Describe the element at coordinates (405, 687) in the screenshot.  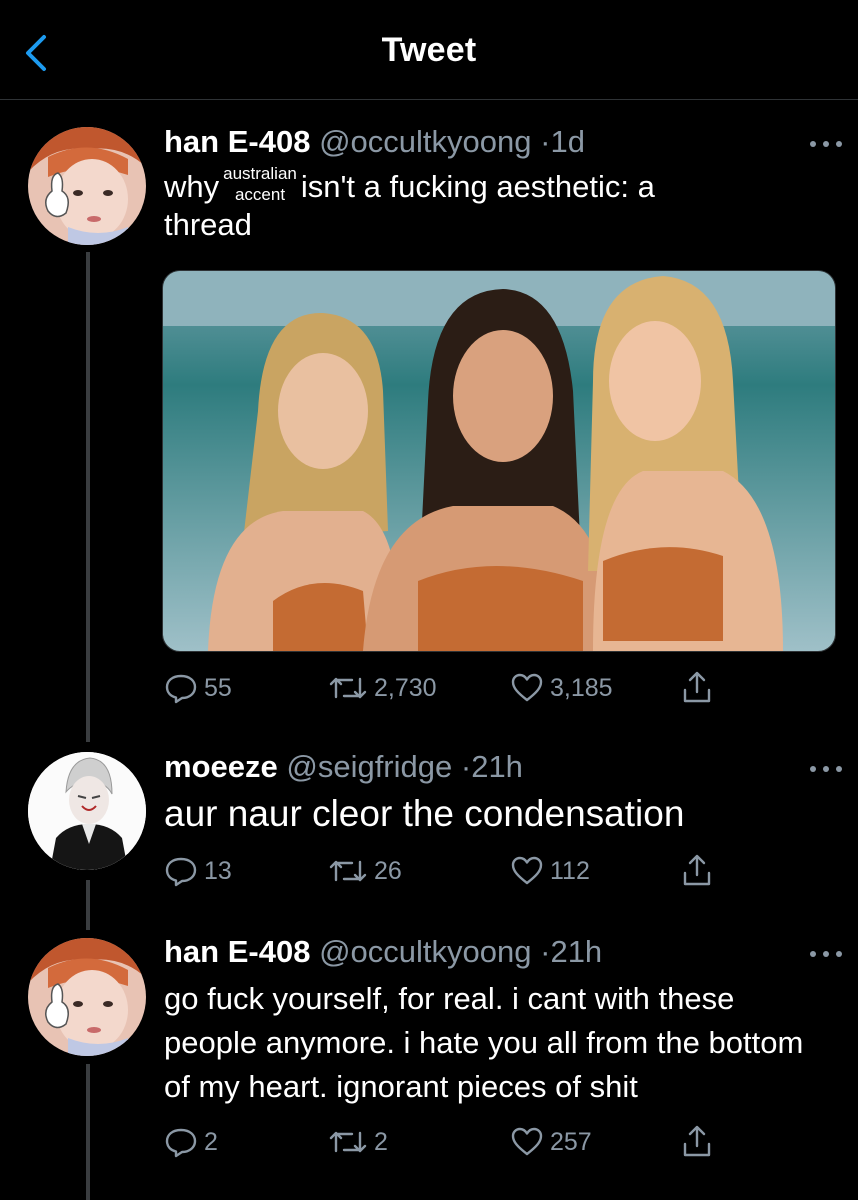
I see `retweet-count: 2,730` at that location.